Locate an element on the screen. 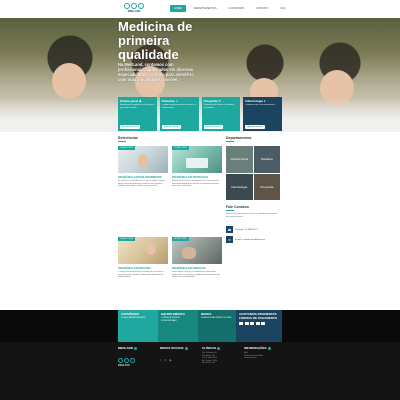 This screenshot has height=400, width=400. nav-item-convenios: Convênios is located at coordinates (237, 8).